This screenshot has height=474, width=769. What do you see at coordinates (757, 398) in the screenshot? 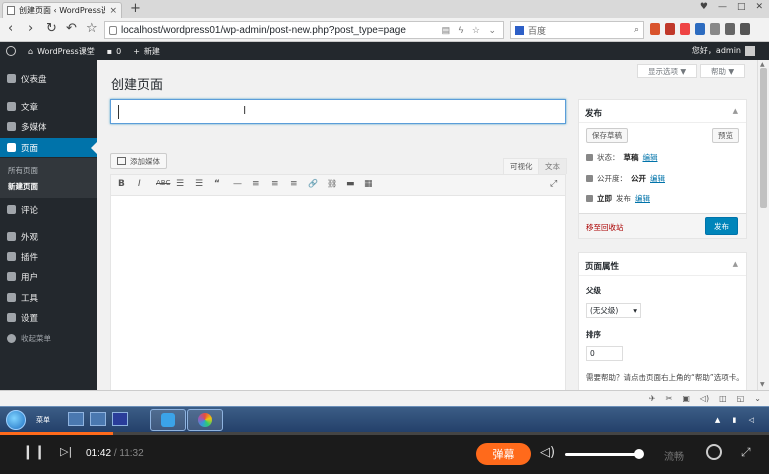
I see `statusbar-icon: ⌄` at bounding box center [757, 398].